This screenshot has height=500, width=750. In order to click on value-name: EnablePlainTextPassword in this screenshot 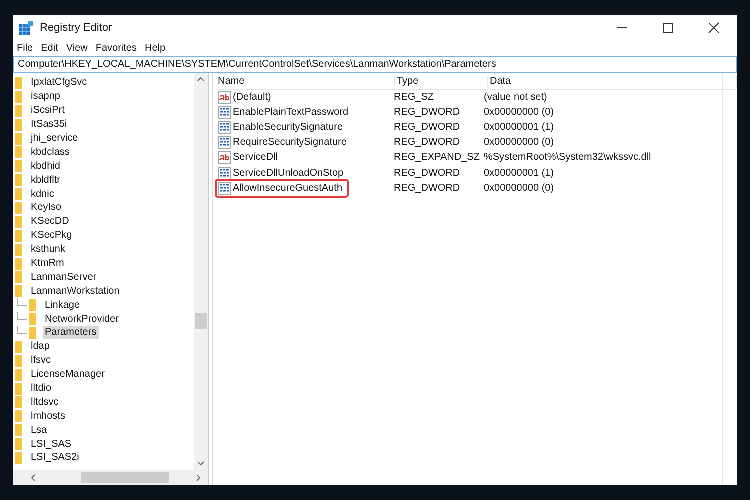, I will do `click(291, 112)`.